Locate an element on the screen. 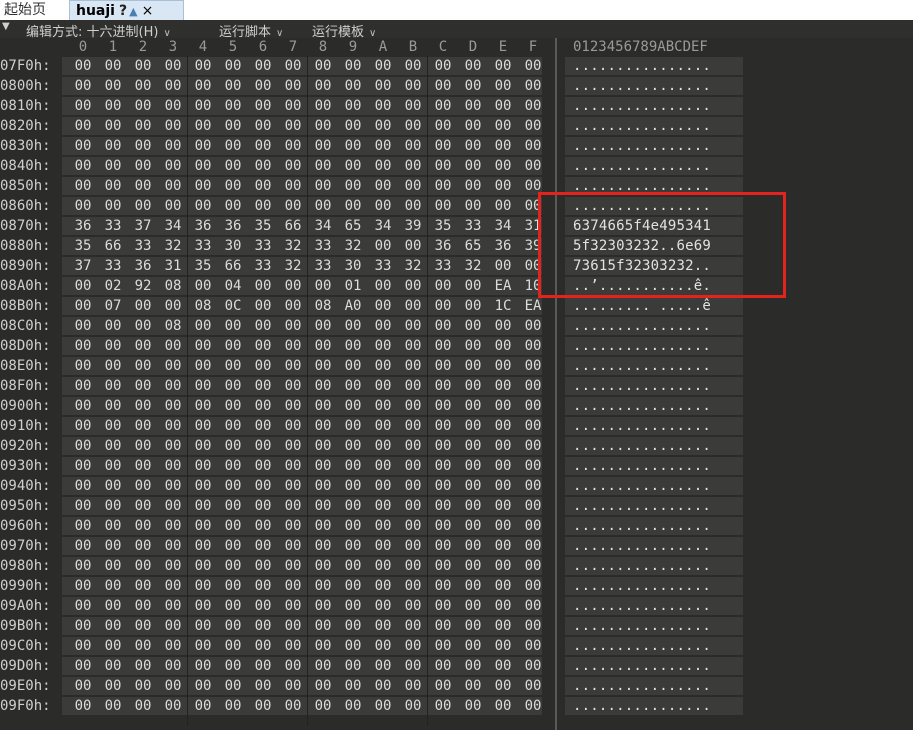  hex-byte-cell: 37 is located at coordinates (83, 266).